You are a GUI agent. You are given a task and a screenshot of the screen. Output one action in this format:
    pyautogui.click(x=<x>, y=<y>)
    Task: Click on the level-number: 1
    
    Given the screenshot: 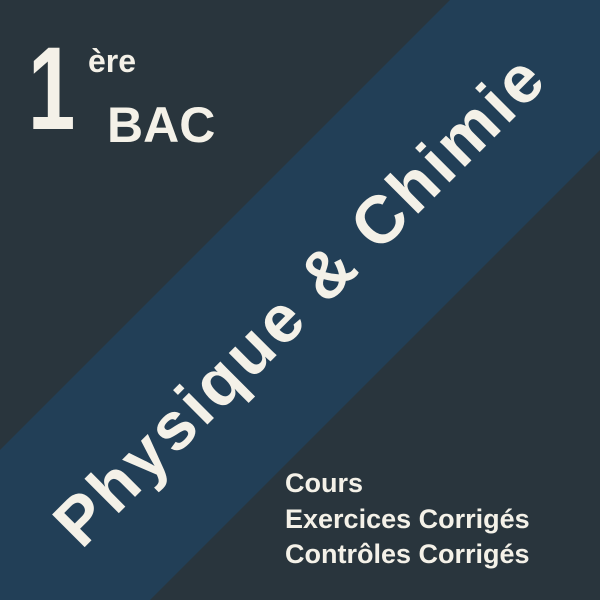 What is the action you would take?
    pyautogui.click(x=51, y=89)
    